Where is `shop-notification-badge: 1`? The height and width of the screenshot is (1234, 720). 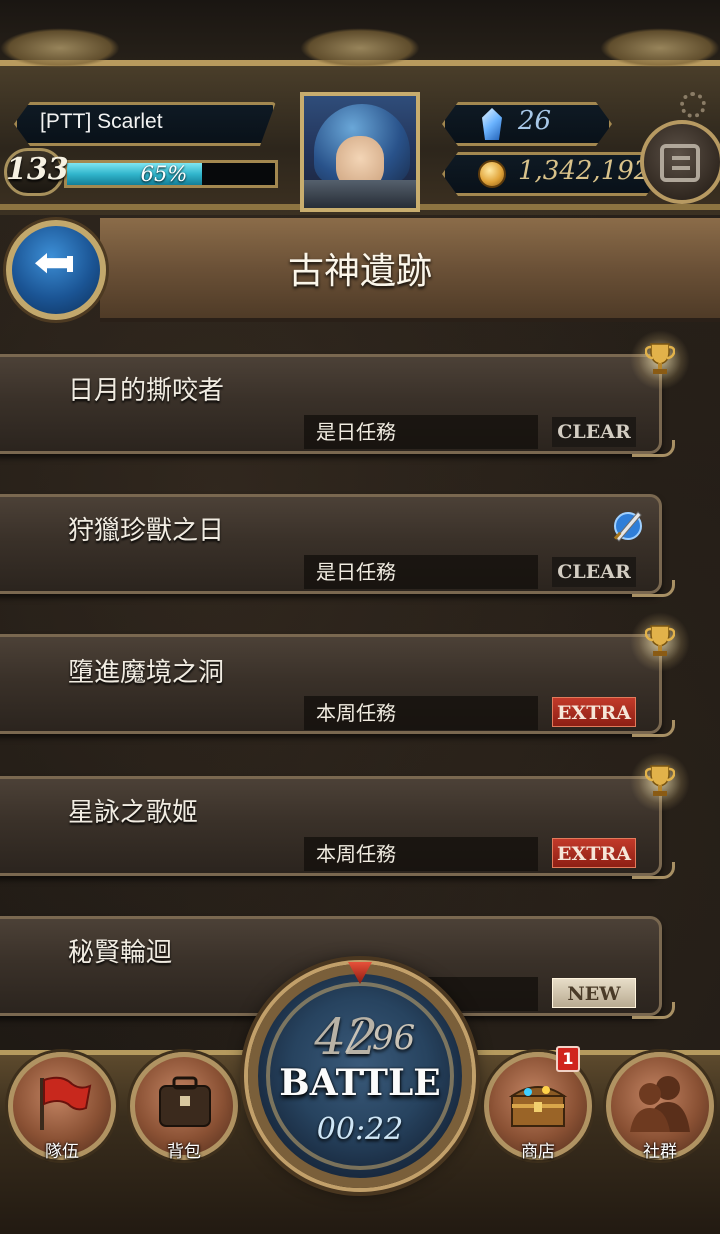 shop-notification-badge: 1 is located at coordinates (568, 1059).